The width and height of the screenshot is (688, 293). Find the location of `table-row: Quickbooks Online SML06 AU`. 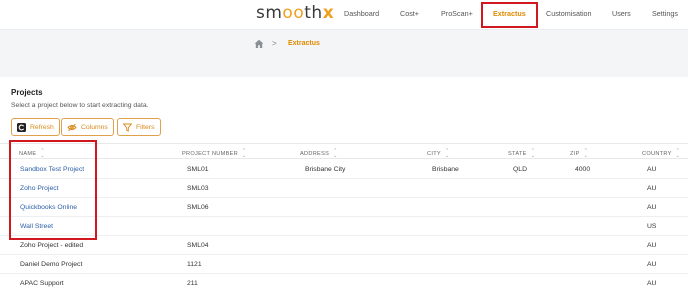

table-row: Quickbooks Online SML06 AU is located at coordinates (344, 207).